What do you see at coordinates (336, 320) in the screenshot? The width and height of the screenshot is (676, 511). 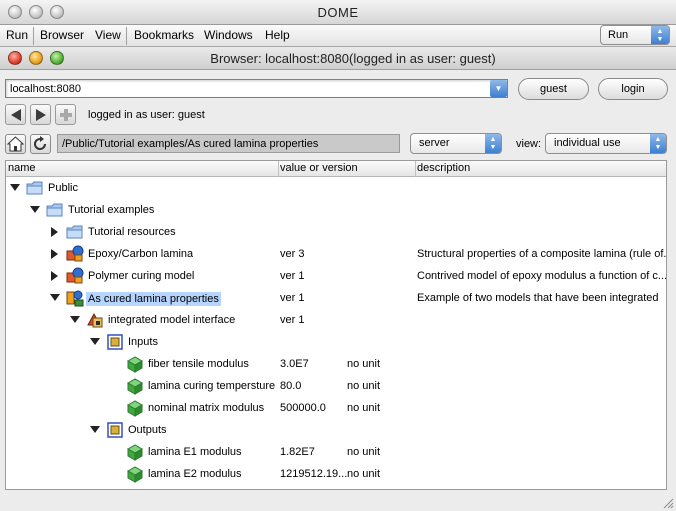 I see `tree-row: integrated model interface ver 1` at bounding box center [336, 320].